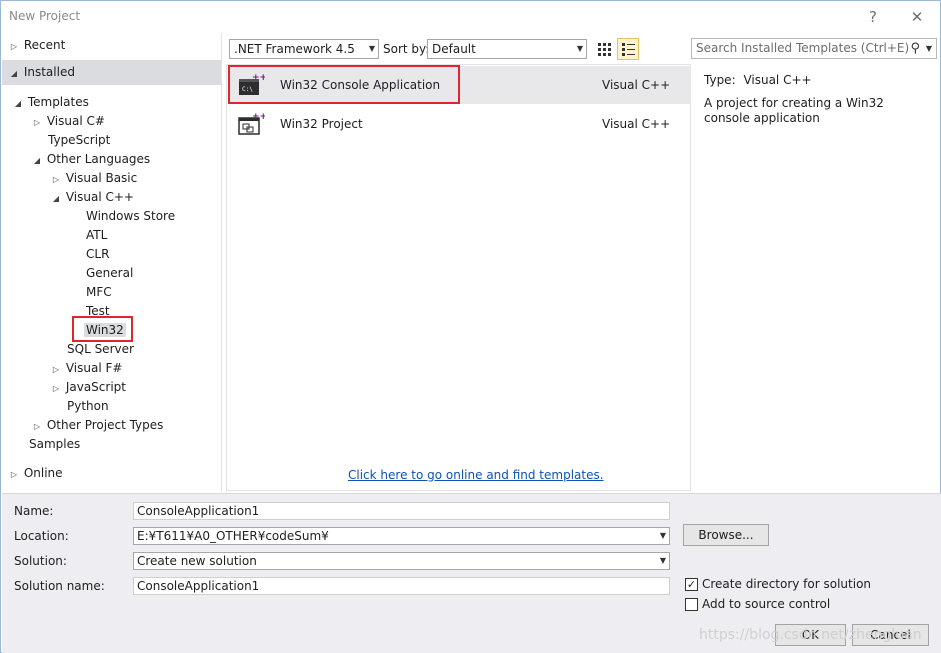  What do you see at coordinates (787, 584) in the screenshot?
I see `create-directory-label: Create directory for solution` at bounding box center [787, 584].